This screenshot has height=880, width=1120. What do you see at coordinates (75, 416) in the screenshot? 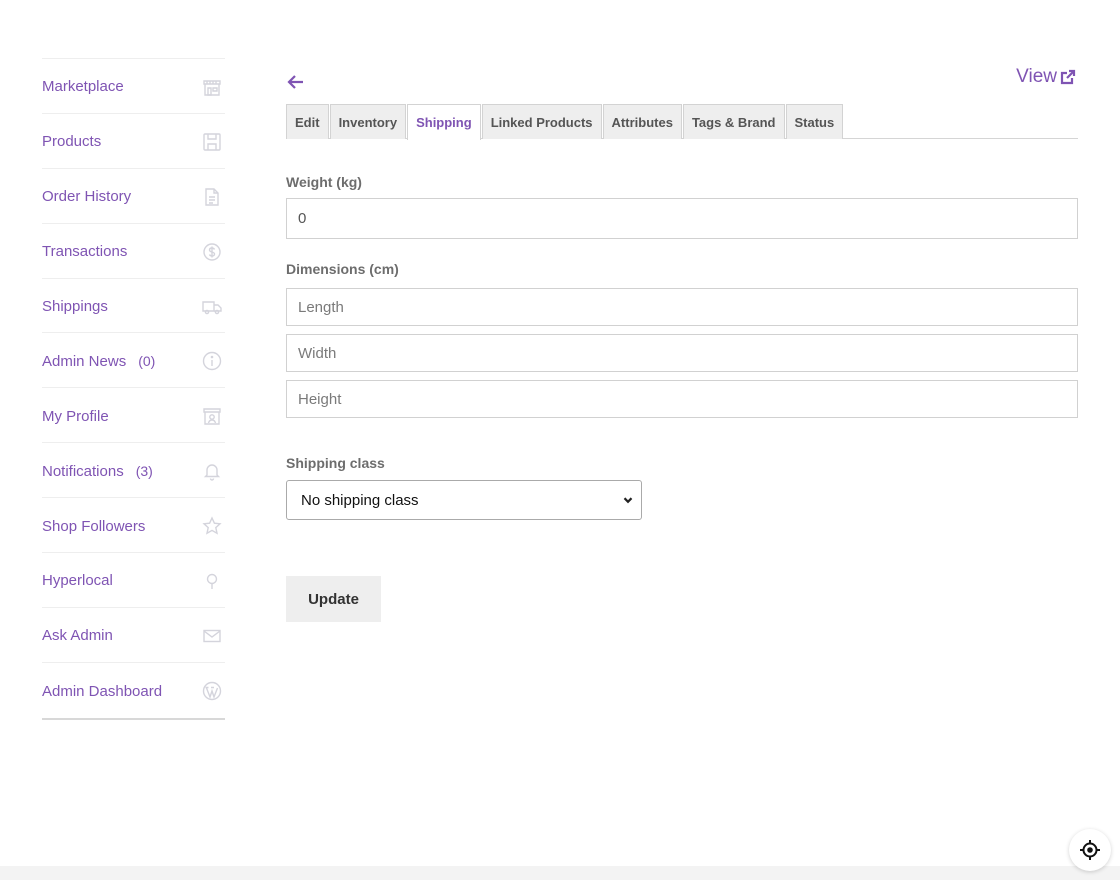
I see `sidebar-item-label: My Profile` at bounding box center [75, 416].